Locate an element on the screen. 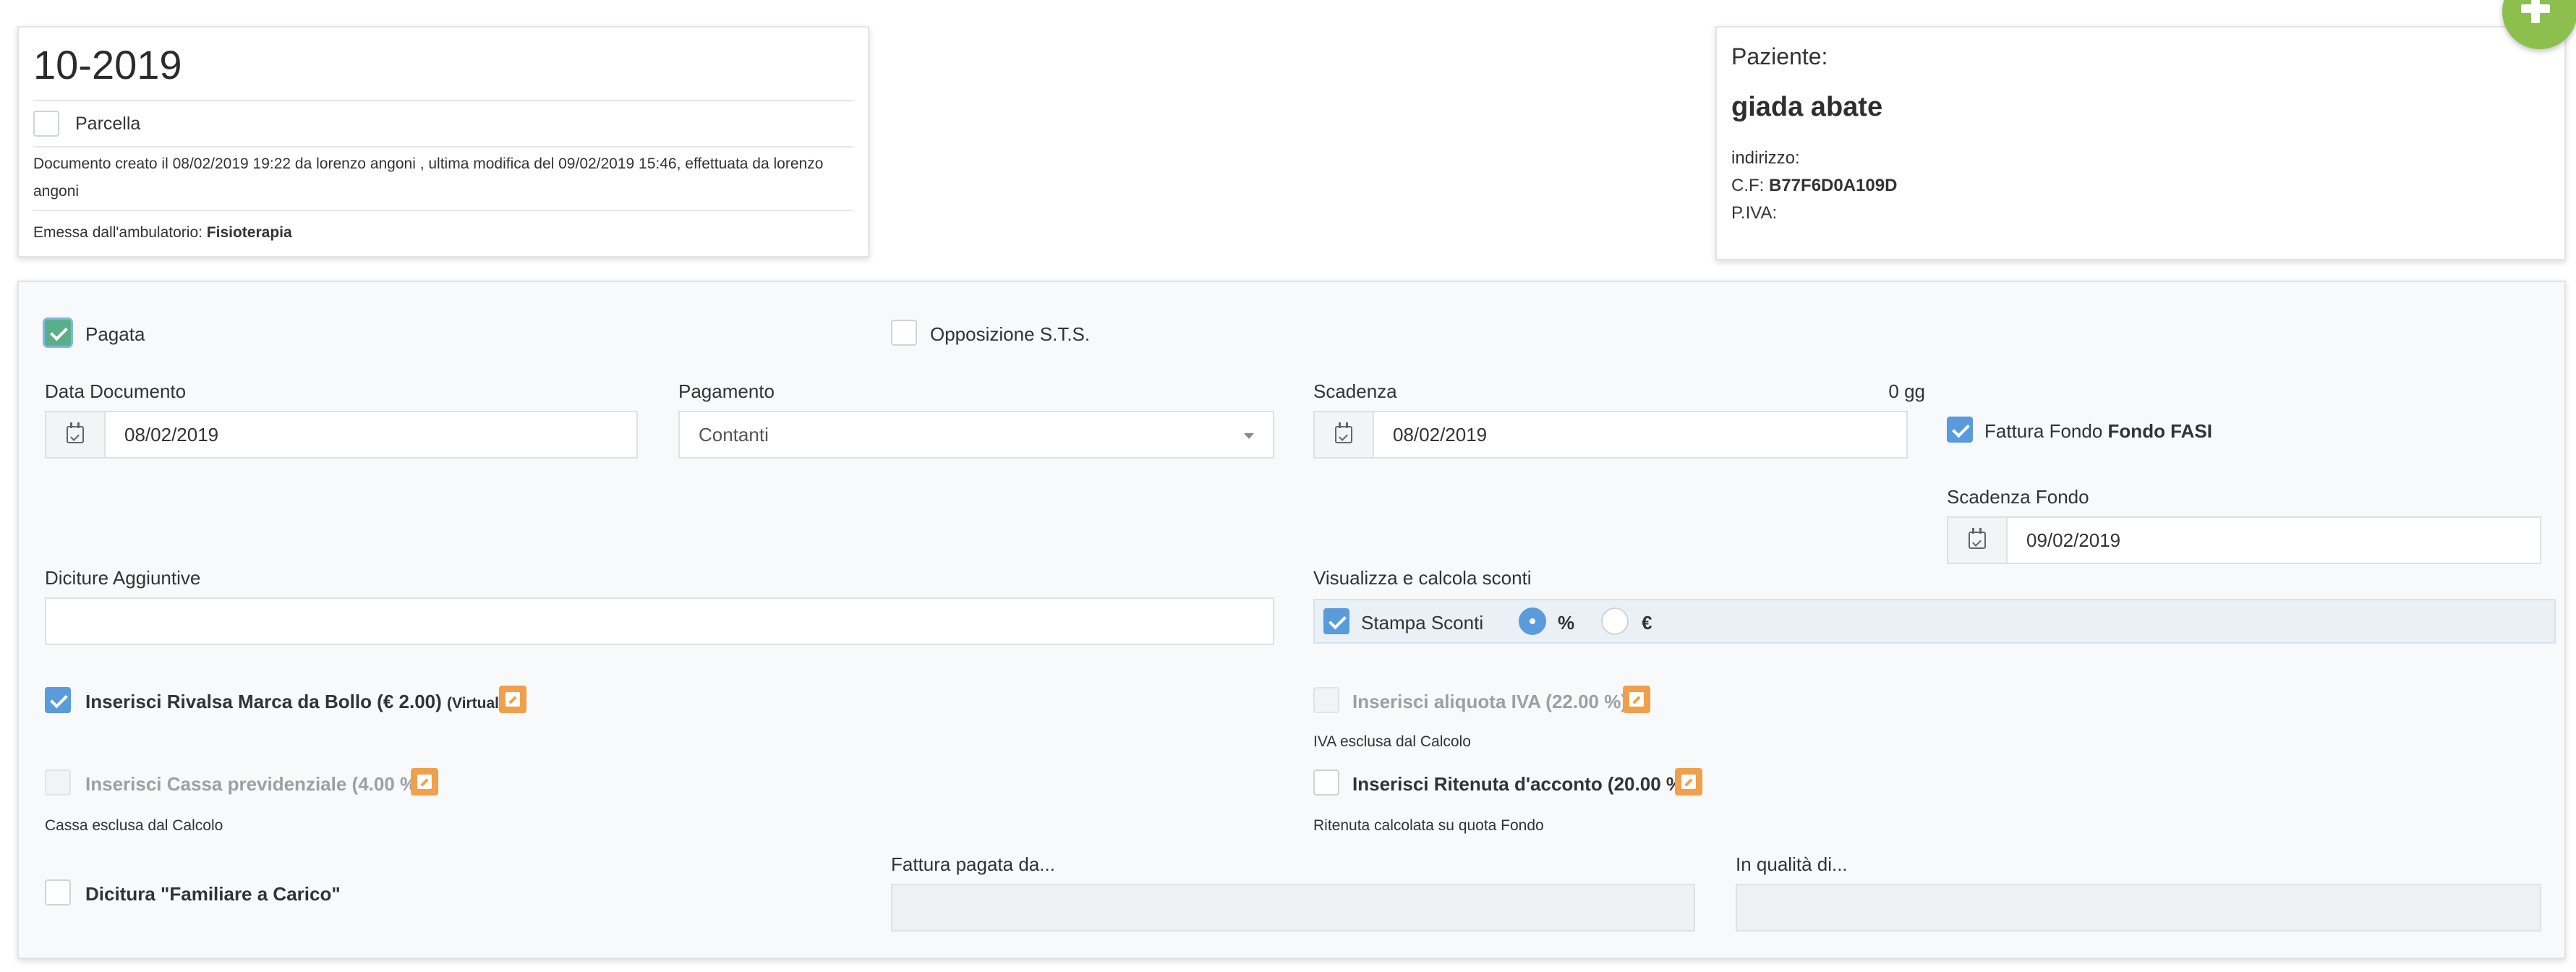 The width and height of the screenshot is (2576, 972). edit-rivalsa-button is located at coordinates (512, 699).